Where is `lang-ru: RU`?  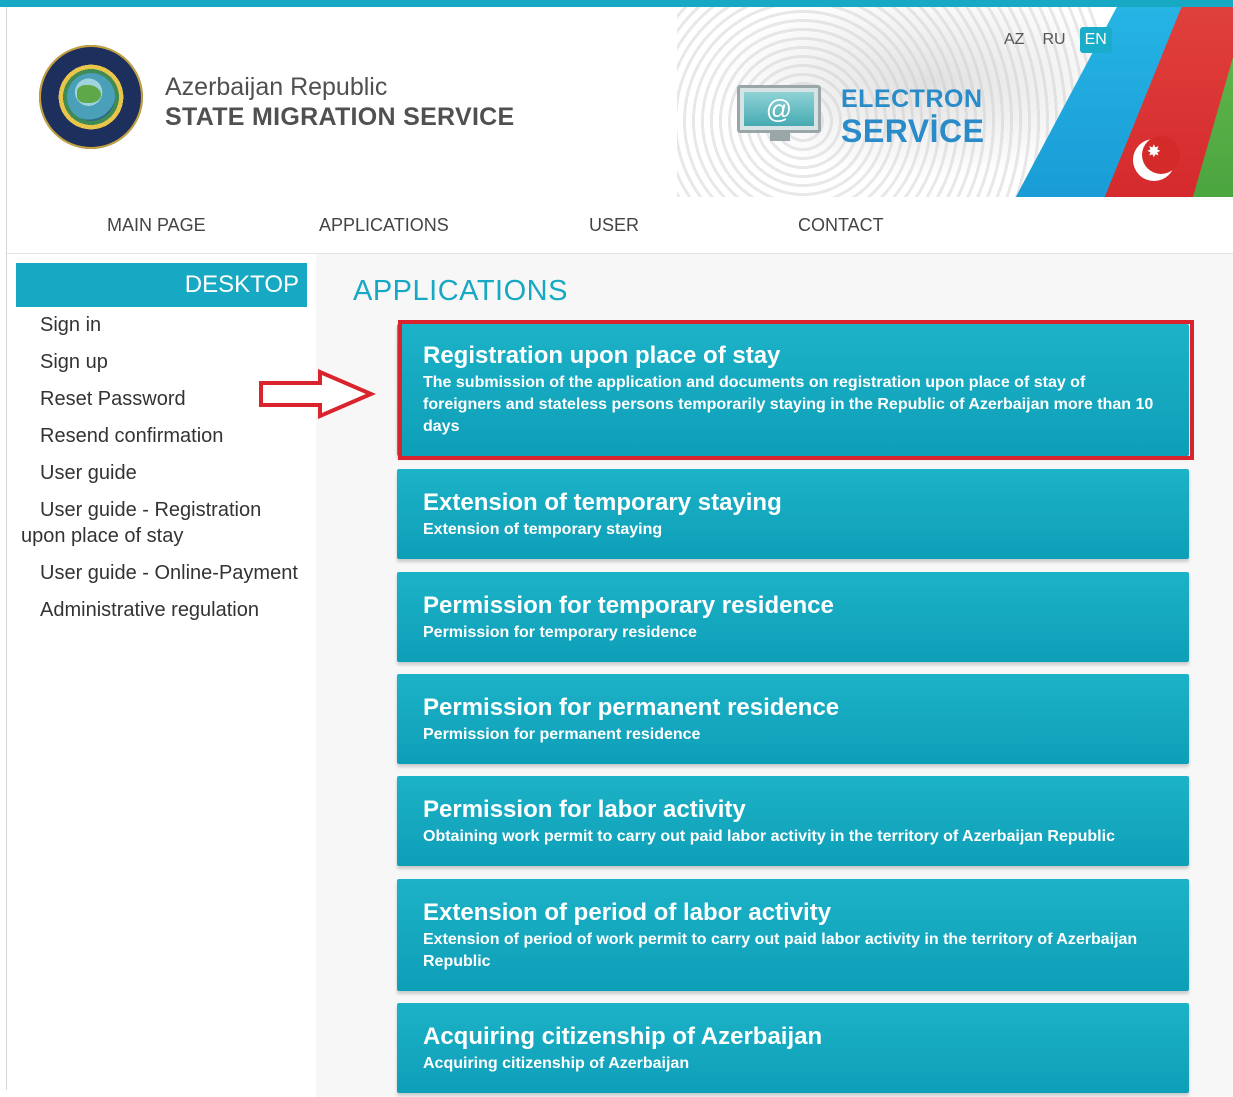 lang-ru: RU is located at coordinates (1053, 40).